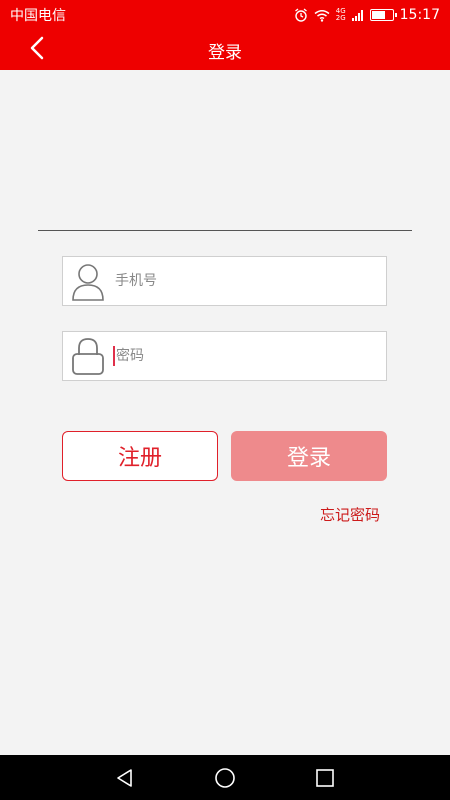 This screenshot has height=800, width=450. I want to click on chevron-left-icon, so click(37, 50).